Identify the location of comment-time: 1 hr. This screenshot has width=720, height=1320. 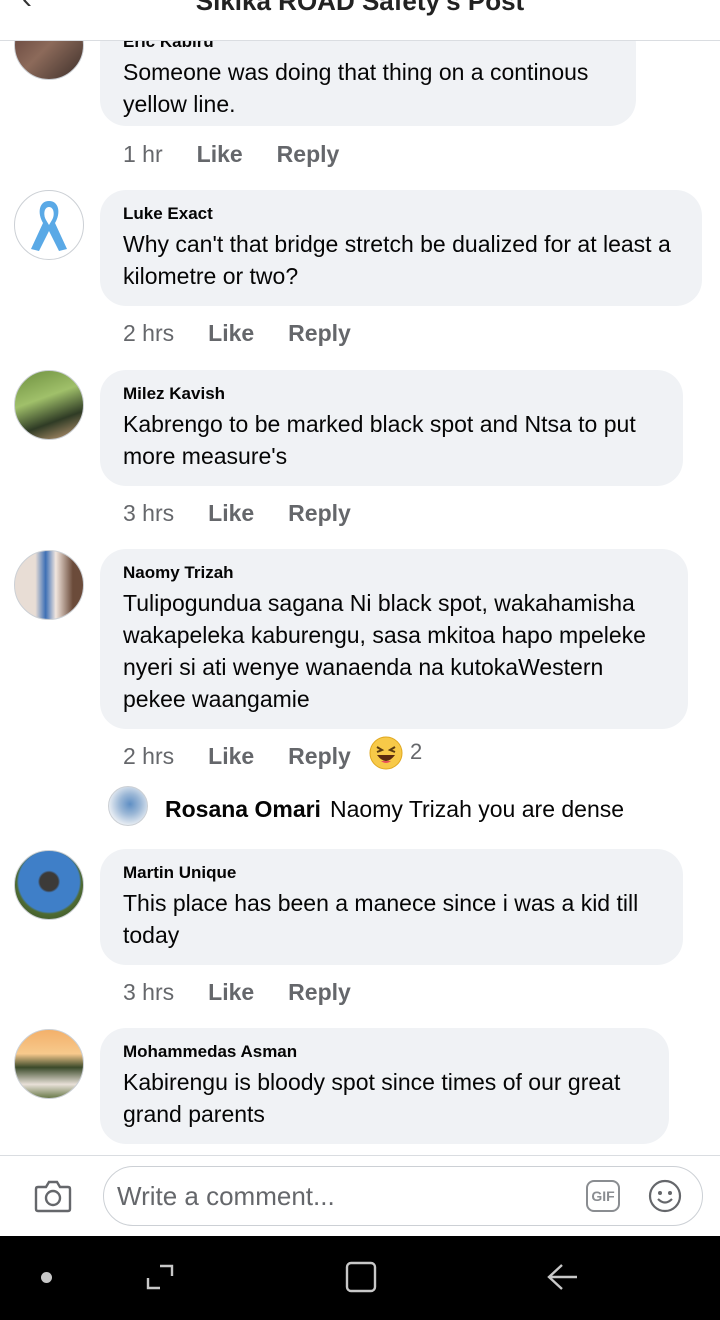
(143, 154).